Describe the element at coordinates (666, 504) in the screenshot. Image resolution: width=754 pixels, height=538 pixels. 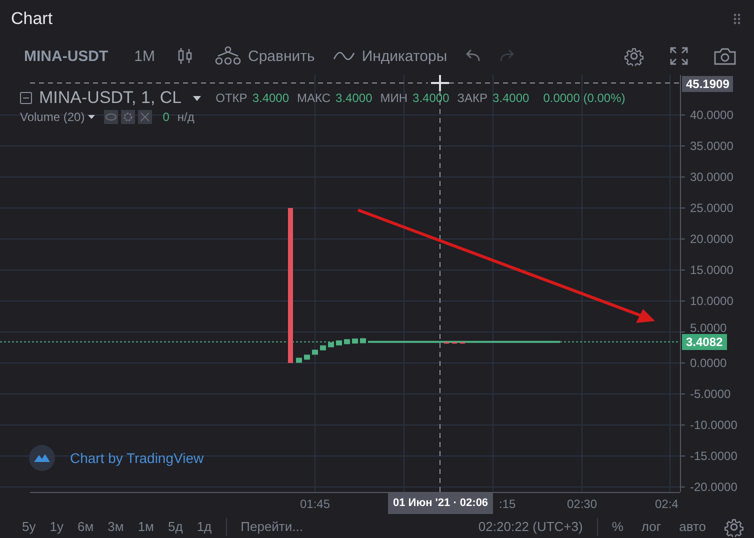
I see `time-label: 02:4` at that location.